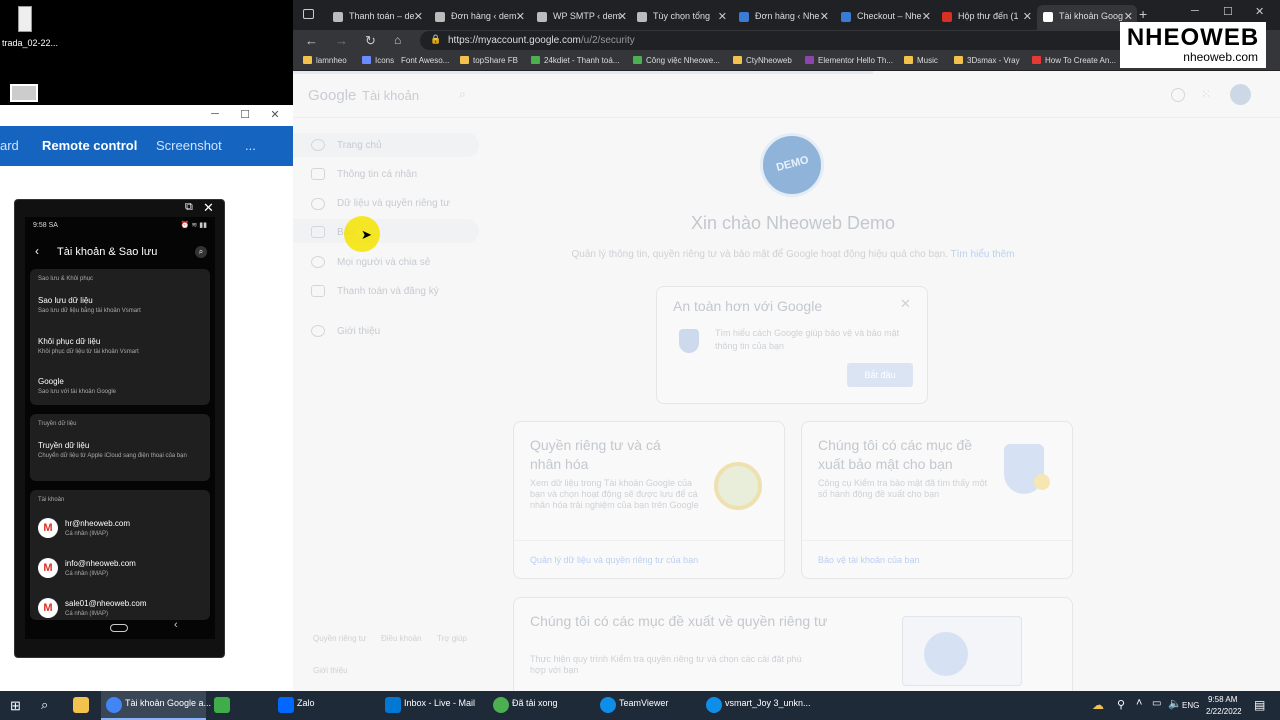 The width and height of the screenshot is (1280, 720). What do you see at coordinates (1156, 703) in the screenshot?
I see `network-icon: ▭` at bounding box center [1156, 703].